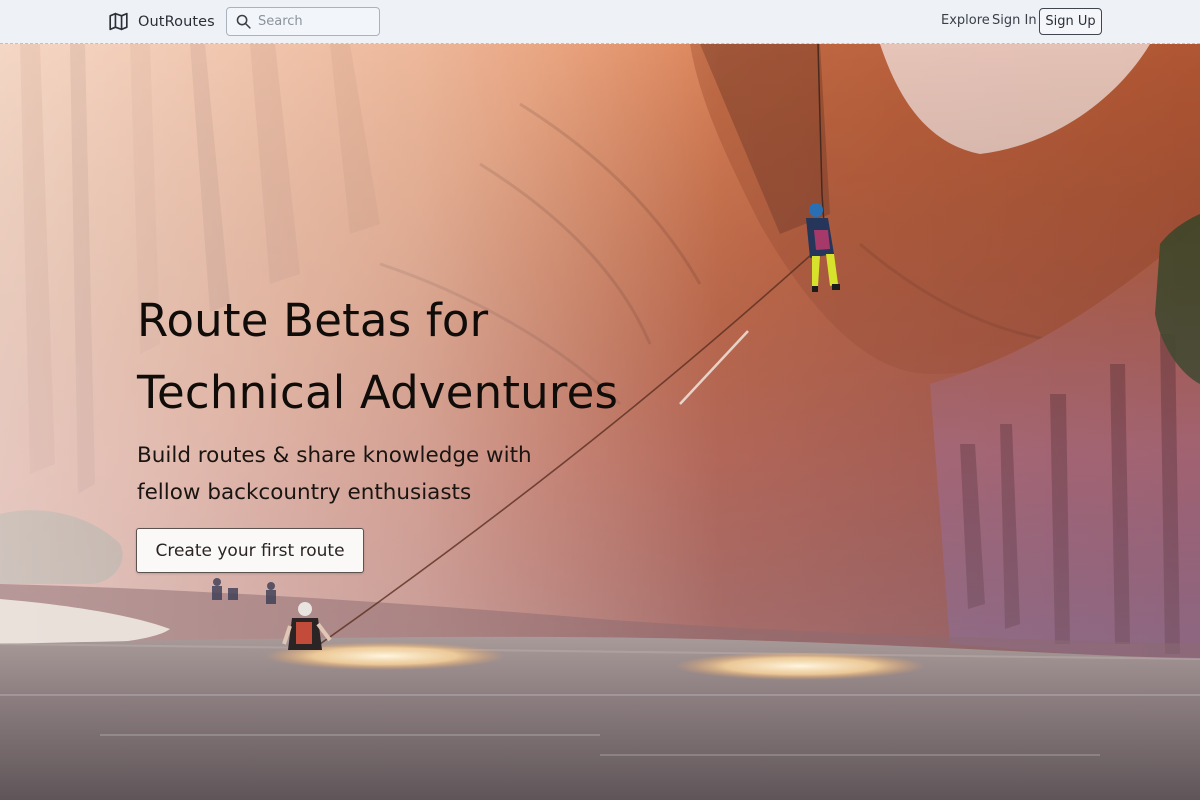 This screenshot has width=1200, height=800. What do you see at coordinates (417, 357) in the screenshot?
I see `hero-headline: Route Betas for Technical Adventures` at bounding box center [417, 357].